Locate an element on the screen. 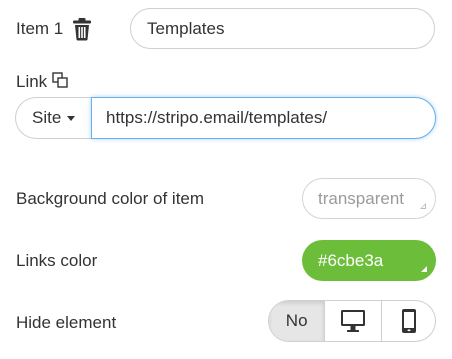 The image size is (452, 359). hide-element-toggle-group: No is located at coordinates (352, 321).